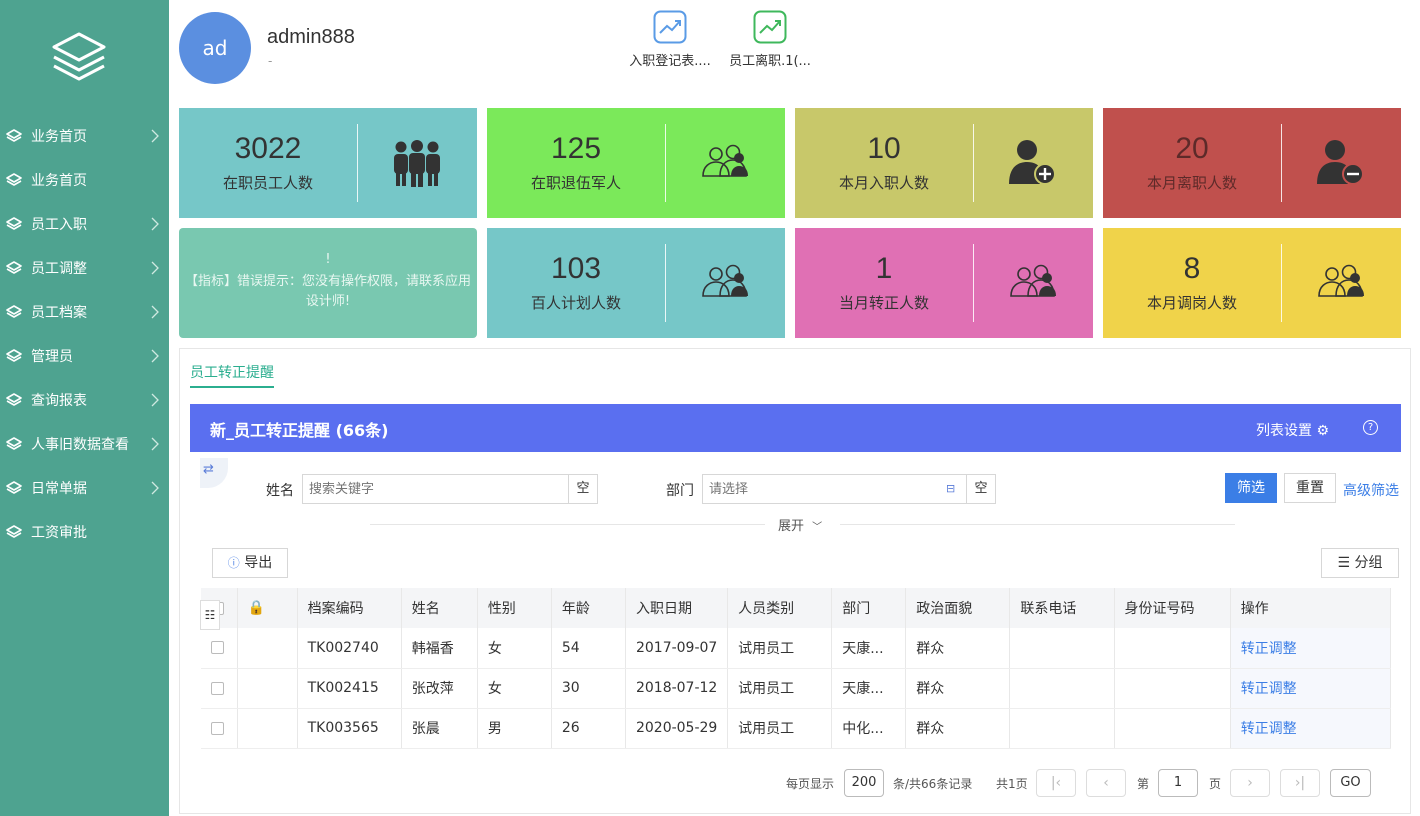 This screenshot has height=816, width=1420. What do you see at coordinates (1106, 783) in the screenshot?
I see `prev-page-button: ‹` at bounding box center [1106, 783].